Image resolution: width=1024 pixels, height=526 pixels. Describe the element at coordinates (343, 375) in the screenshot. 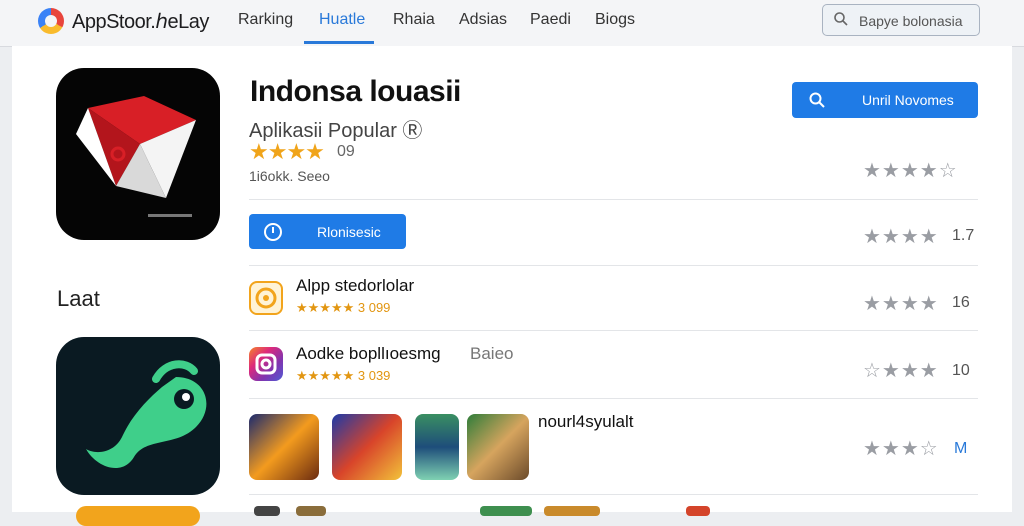

I see `list-item-rating: ★★★★★ 3 039` at that location.